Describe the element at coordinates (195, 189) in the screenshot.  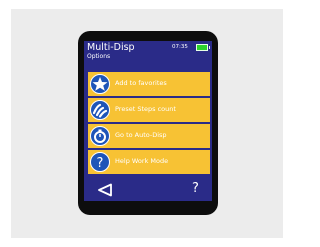
I see `help-button: ?` at that location.